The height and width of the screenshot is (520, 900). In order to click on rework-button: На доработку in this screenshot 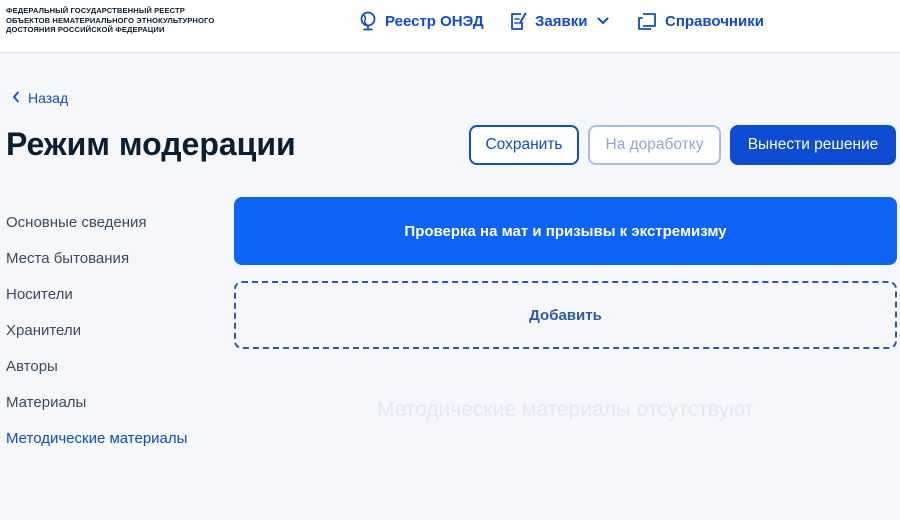, I will do `click(654, 145)`.